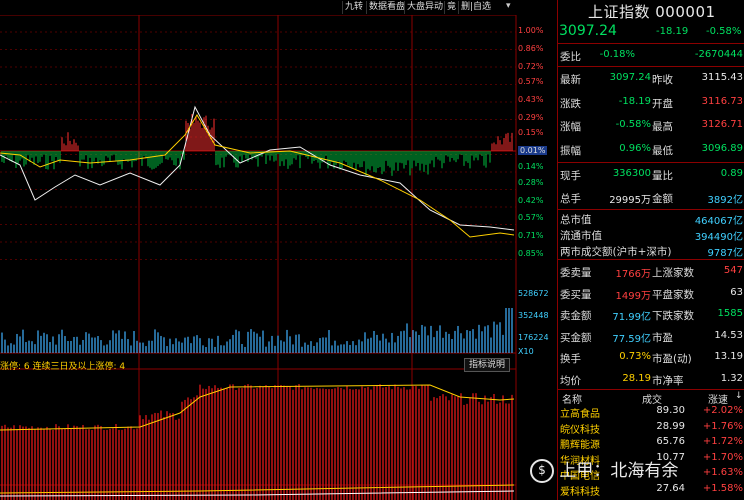 Image resolution: width=744 pixels, height=500 pixels. Describe the element at coordinates (475, 7) in the screenshot. I see `toolbar-button-delete-watchlist: 删|自选` at that location.